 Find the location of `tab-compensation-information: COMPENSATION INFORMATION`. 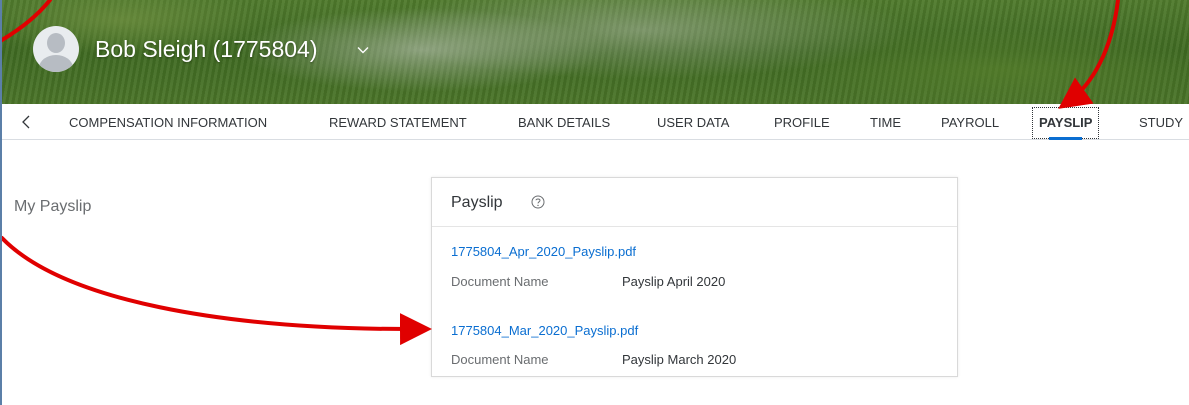

tab-compensation-information: COMPENSATION INFORMATION is located at coordinates (168, 121).